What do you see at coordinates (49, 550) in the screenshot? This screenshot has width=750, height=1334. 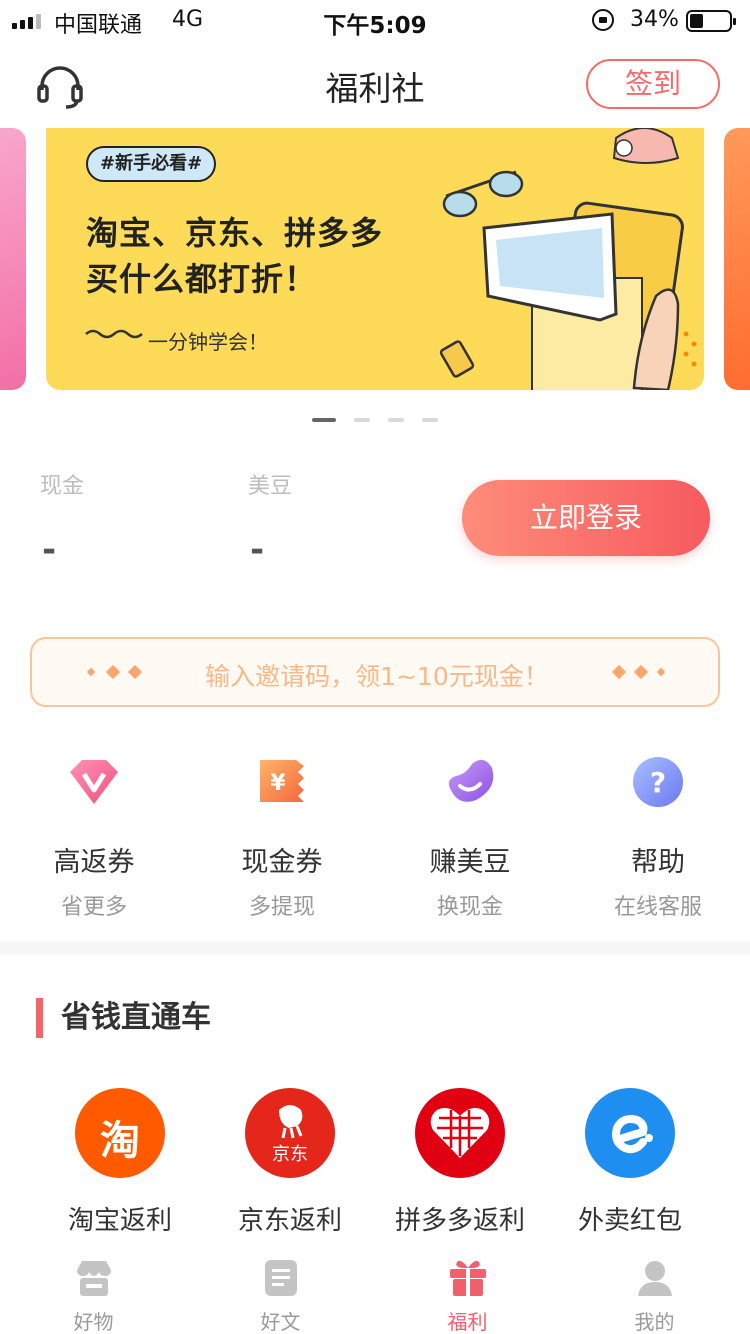 I see `cash-value: -` at bounding box center [49, 550].